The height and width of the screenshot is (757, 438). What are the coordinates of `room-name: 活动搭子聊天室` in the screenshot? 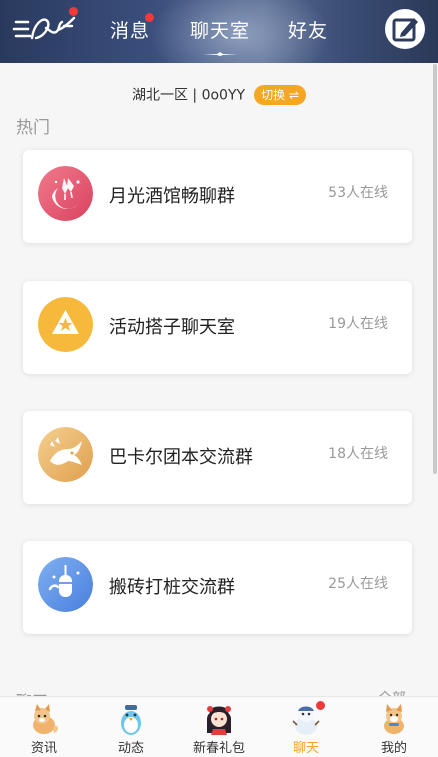 It's located at (172, 327).